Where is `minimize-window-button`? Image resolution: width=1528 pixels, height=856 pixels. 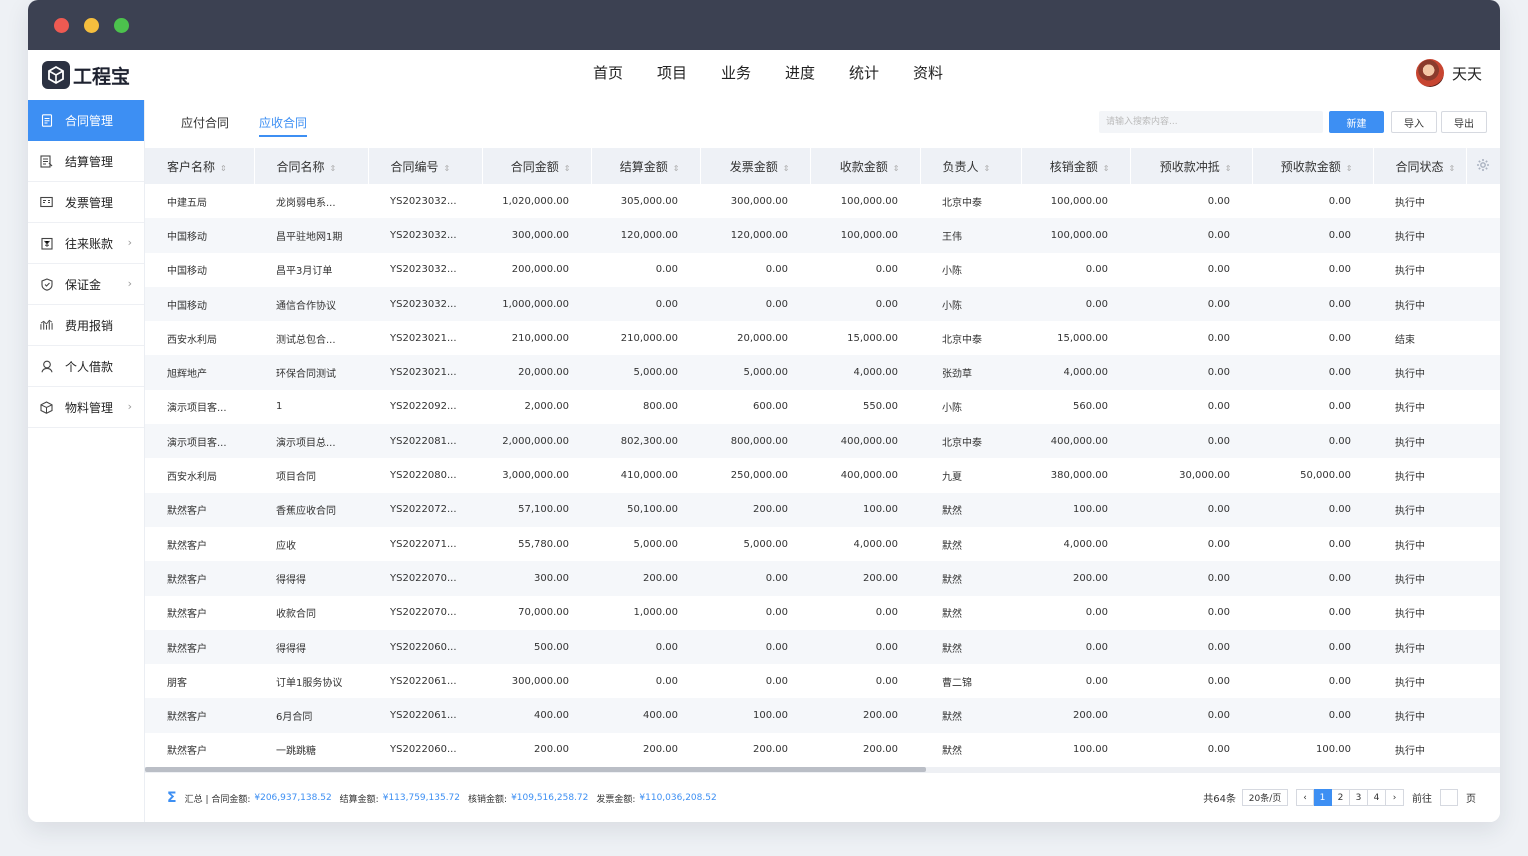 minimize-window-button is located at coordinates (91, 25).